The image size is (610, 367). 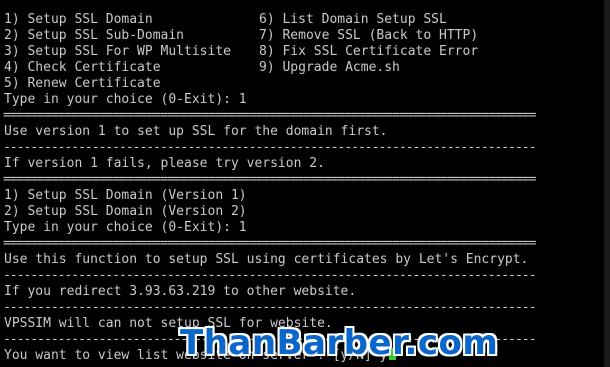 I want to click on menu-item: 3) Setup SSL For WP Multisite, so click(x=117, y=51).